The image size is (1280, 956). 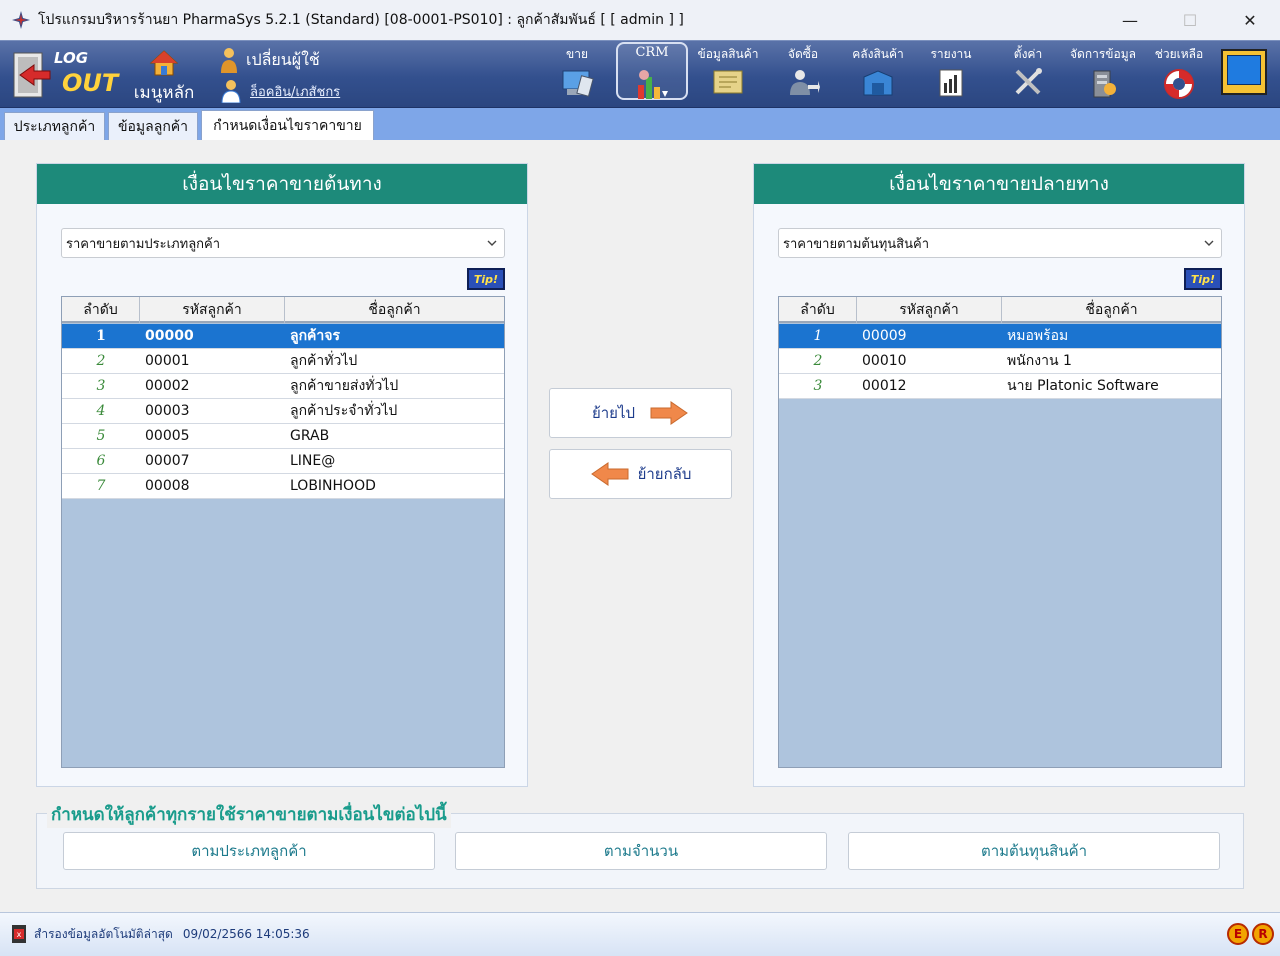 I want to click on table-row: 7 00008 LOBINHOOD, so click(x=283, y=486).